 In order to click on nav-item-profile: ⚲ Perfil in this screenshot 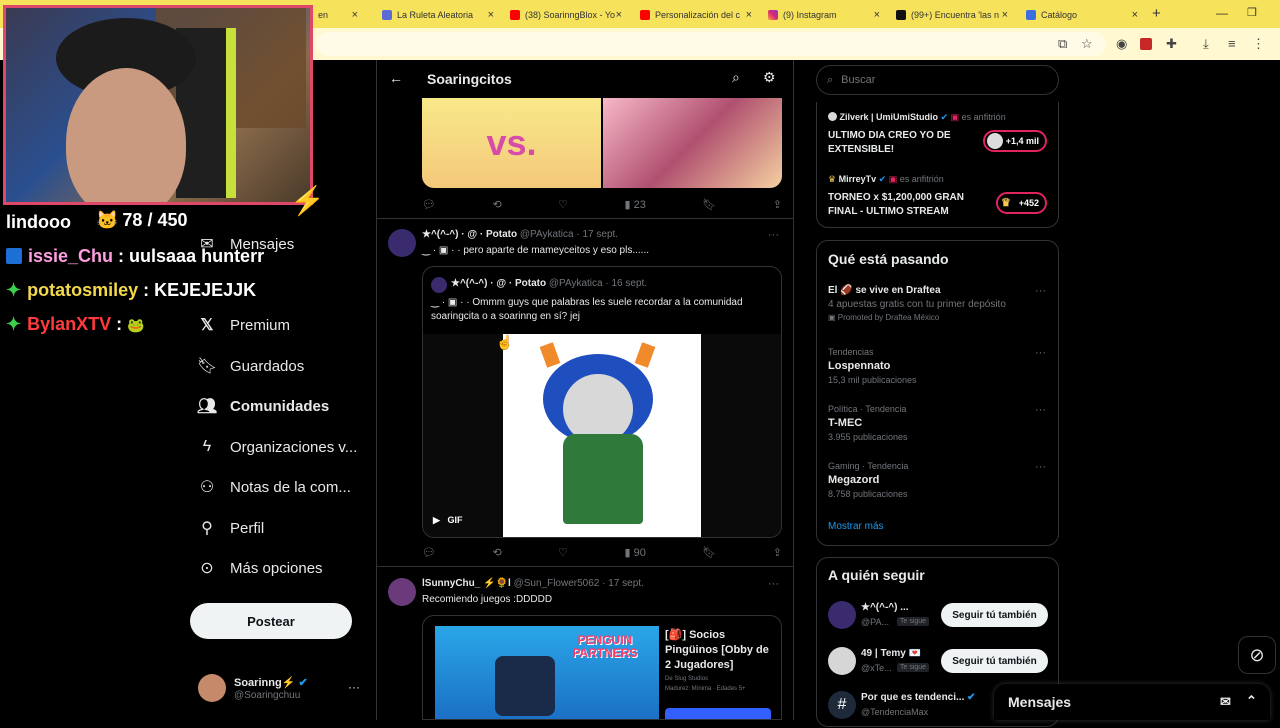, I will do `click(231, 528)`.